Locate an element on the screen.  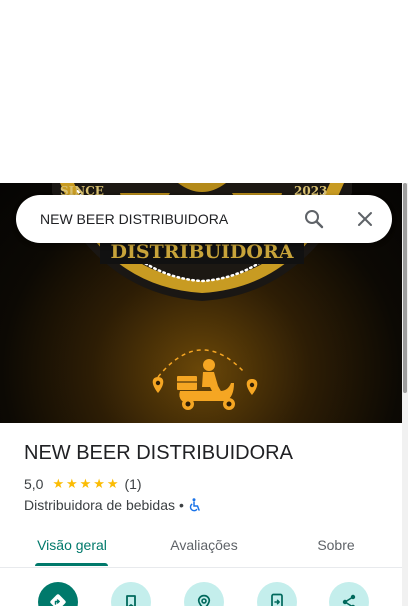
wheelchair-icon is located at coordinates (195, 505).